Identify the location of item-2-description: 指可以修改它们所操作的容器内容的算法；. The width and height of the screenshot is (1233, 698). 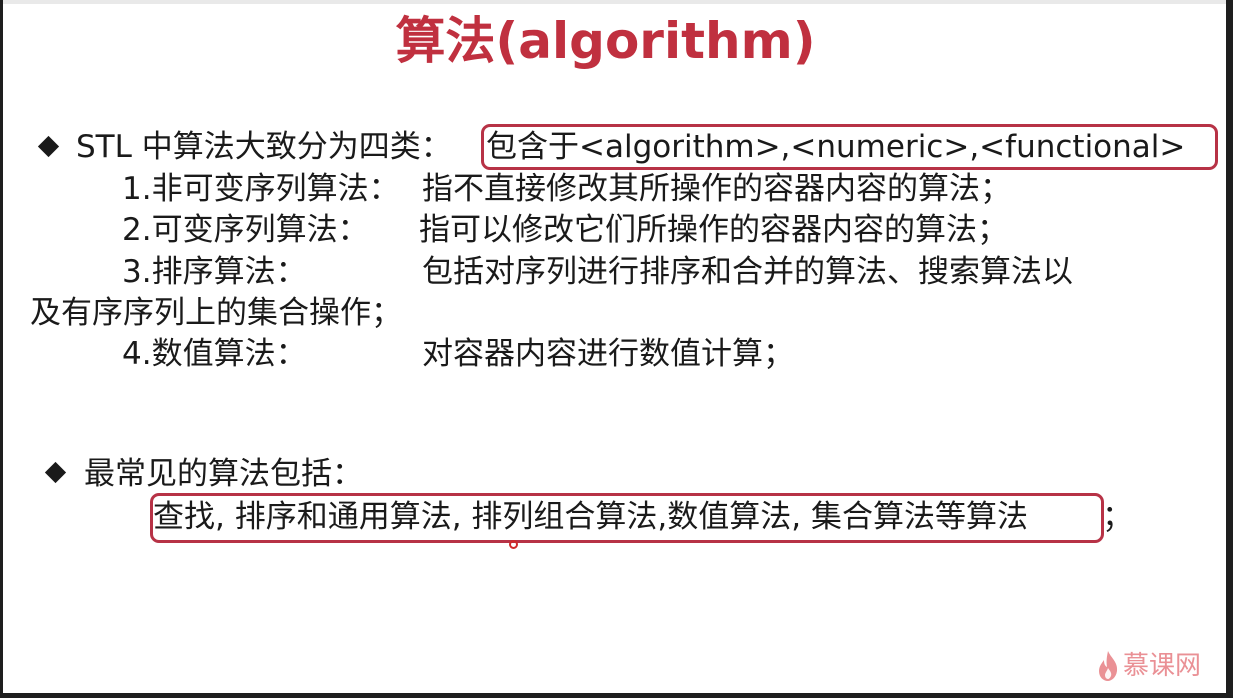
(713, 230).